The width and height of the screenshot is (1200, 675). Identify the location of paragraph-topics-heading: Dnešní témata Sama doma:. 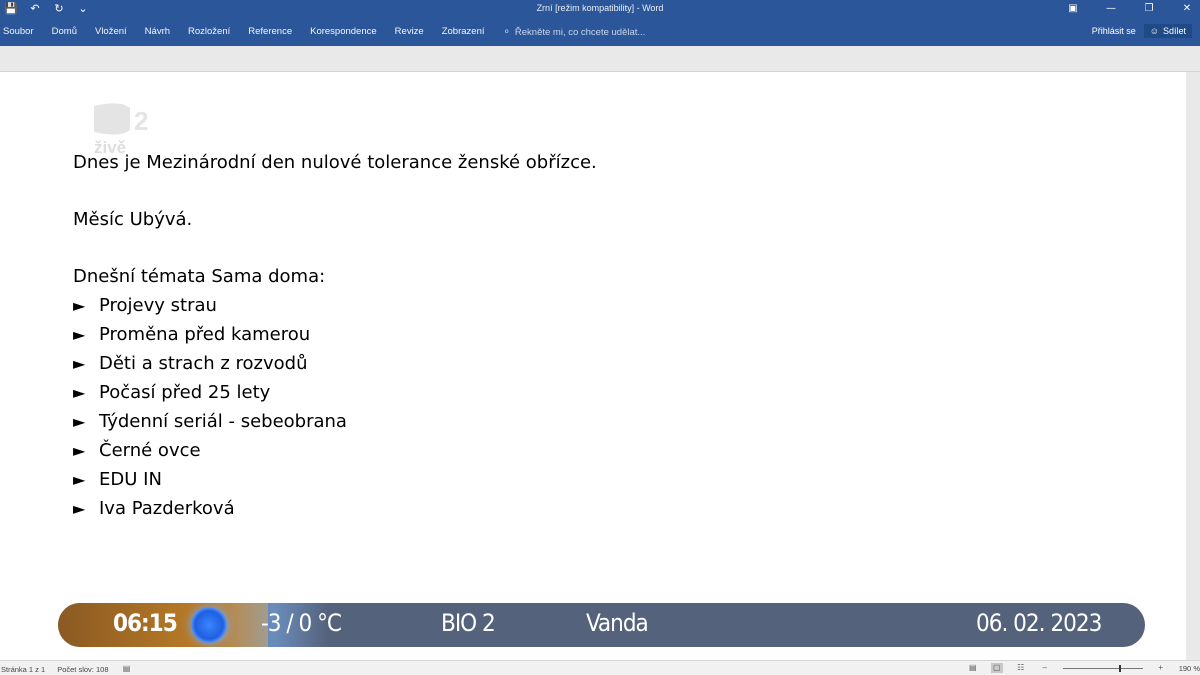
(199, 276).